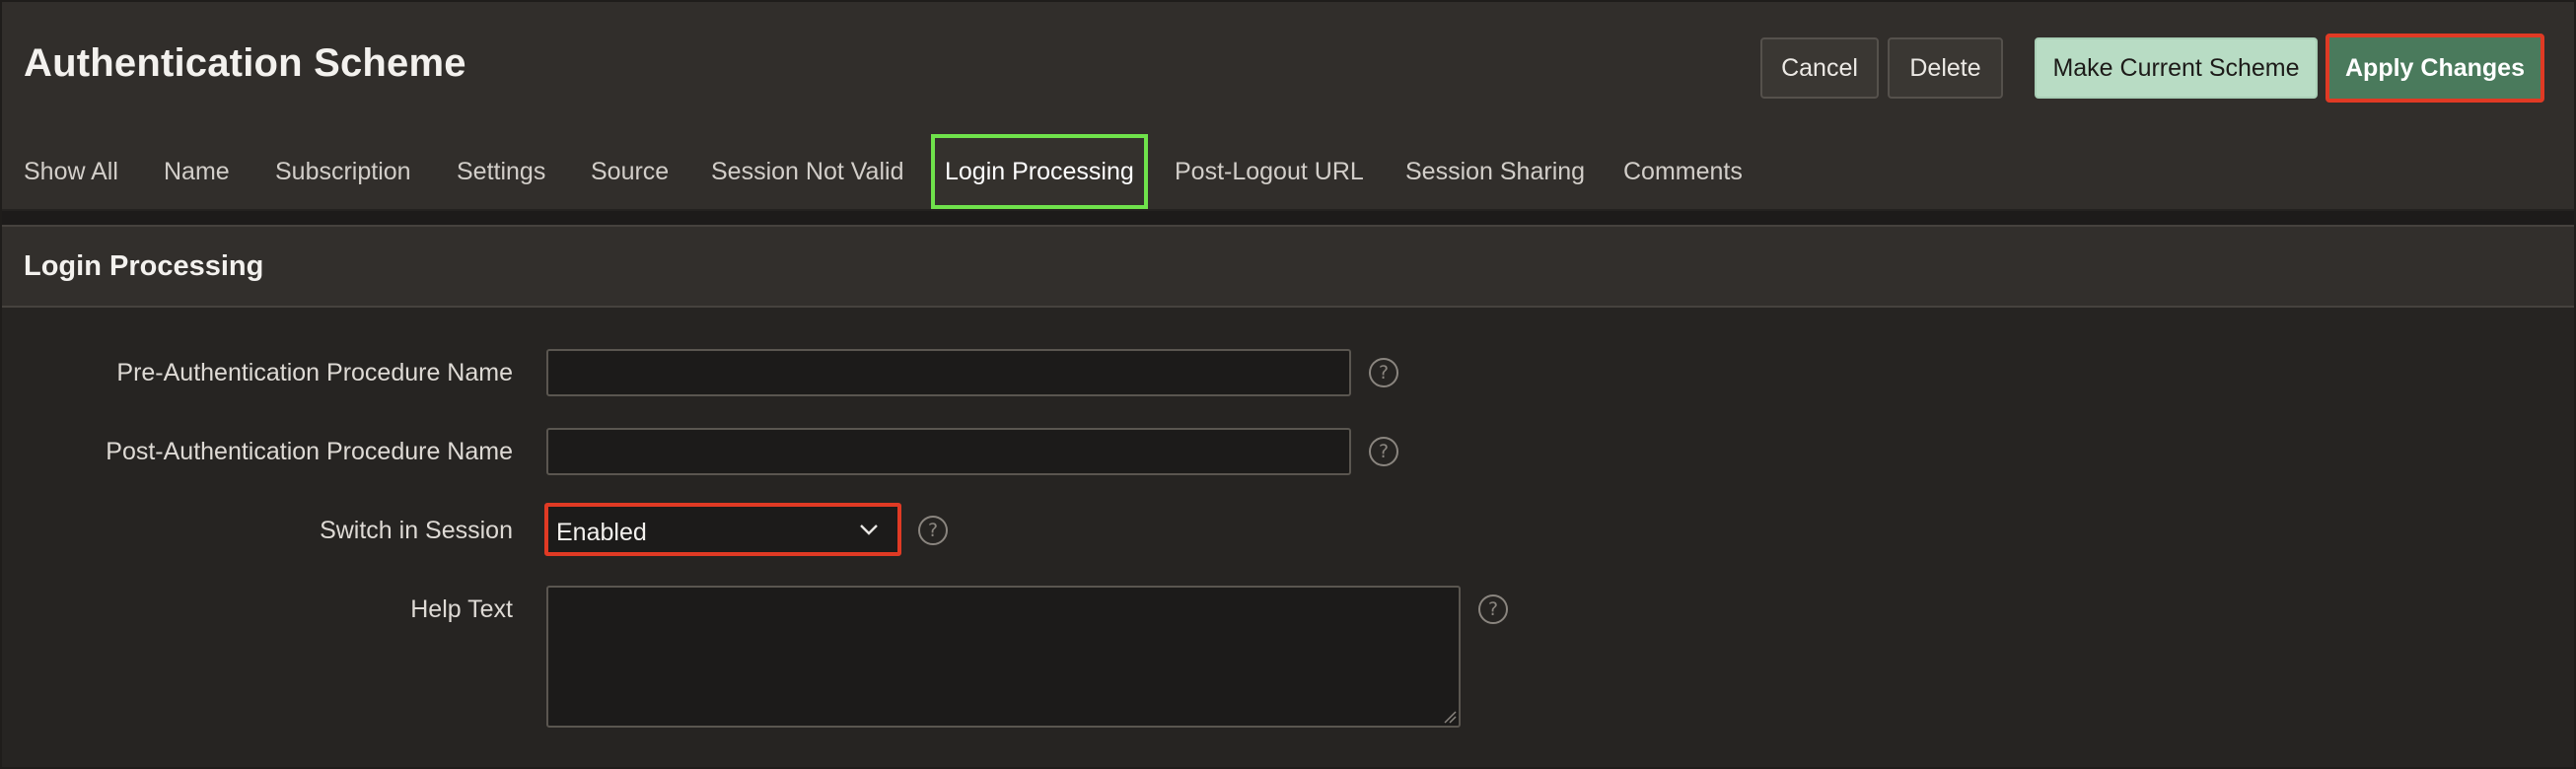 This screenshot has height=769, width=2576. What do you see at coordinates (1270, 172) in the screenshot?
I see `tab-post-logout-url: Post-Logout URL` at bounding box center [1270, 172].